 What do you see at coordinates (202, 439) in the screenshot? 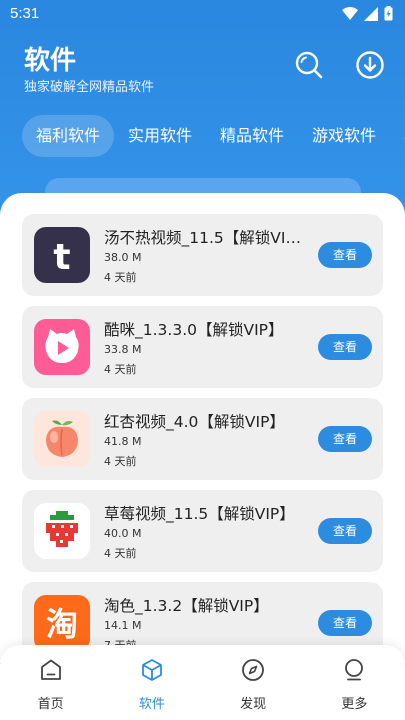
I see `list-item: 红杏视频_4.0【解锁VIP】 41.8 M 4 天前 查看` at bounding box center [202, 439].